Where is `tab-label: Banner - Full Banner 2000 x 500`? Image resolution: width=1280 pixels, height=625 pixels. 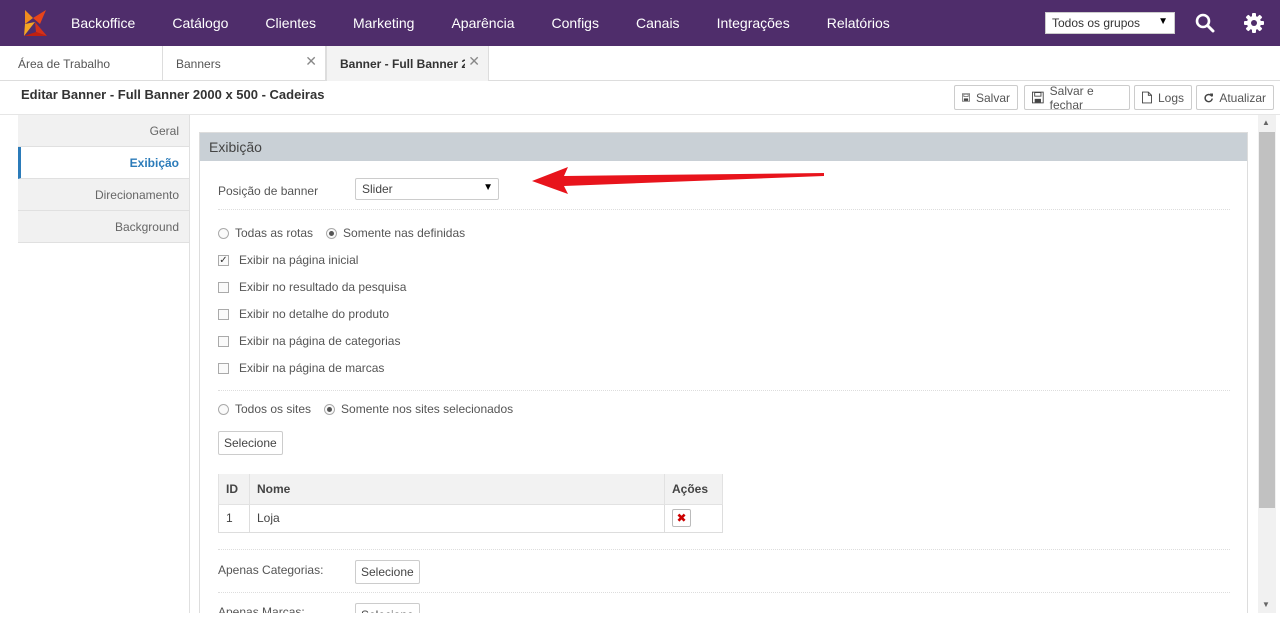 tab-label: Banner - Full Banner 2000 x 500 is located at coordinates (402, 63).